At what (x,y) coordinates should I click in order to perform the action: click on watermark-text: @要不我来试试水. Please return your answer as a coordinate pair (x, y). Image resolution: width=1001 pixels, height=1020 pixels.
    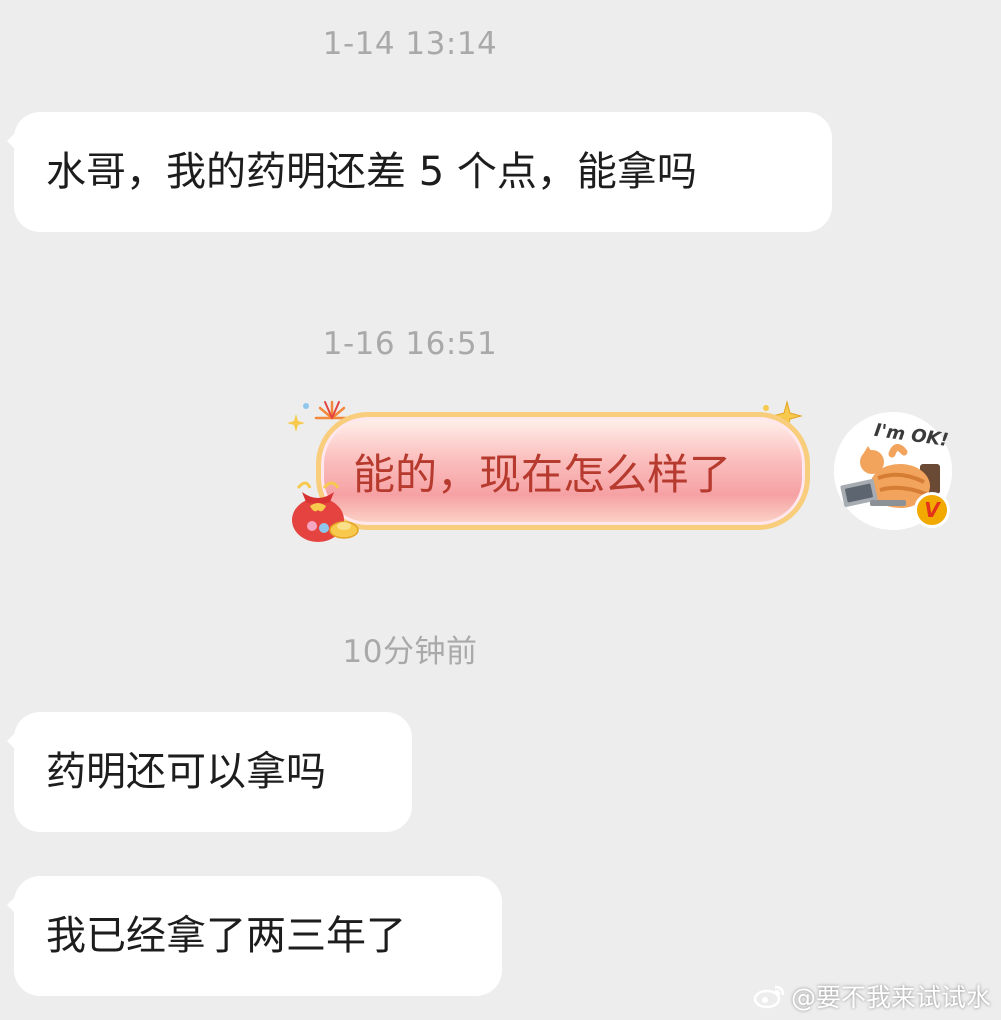
    Looking at the image, I should click on (890, 997).